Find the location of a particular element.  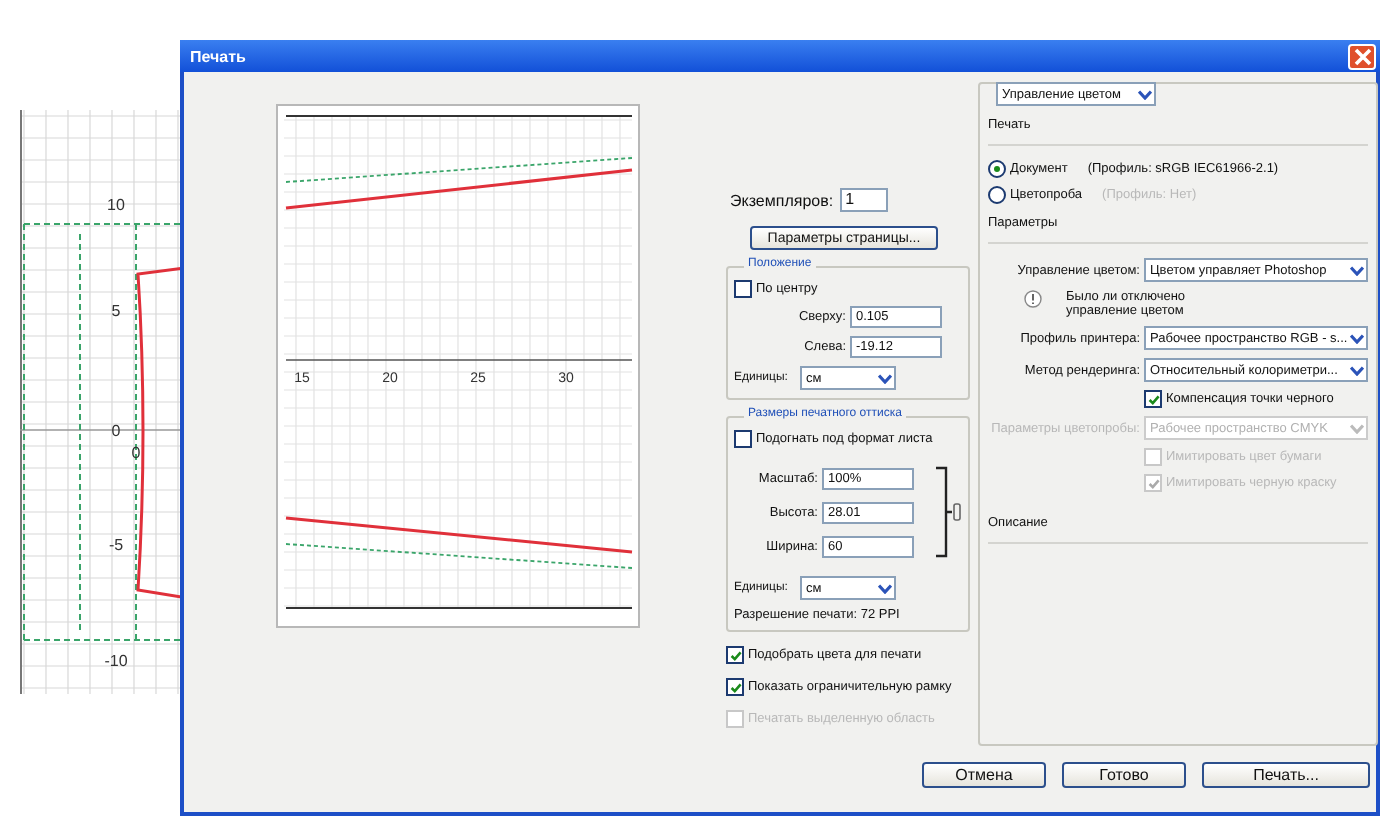

info-icon is located at coordinates (1033, 299).